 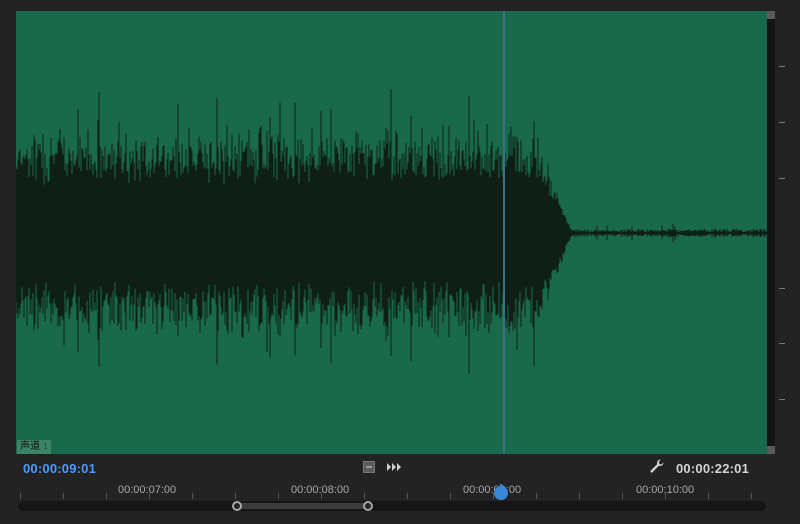 What do you see at coordinates (501, 492) in the screenshot?
I see `playhead-marker-icon` at bounding box center [501, 492].